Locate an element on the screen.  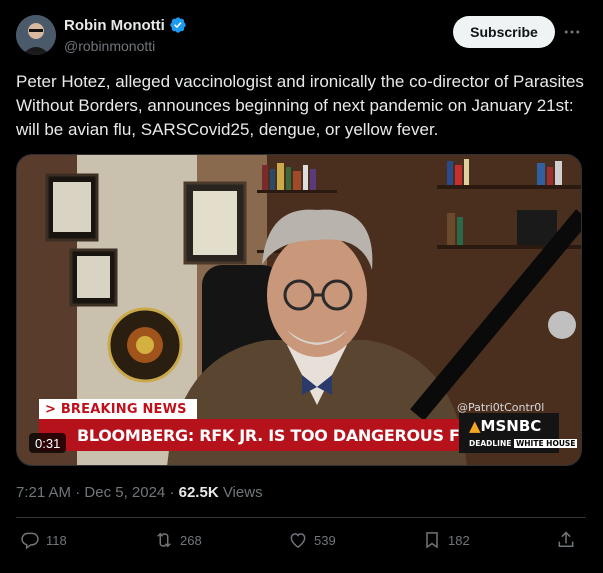
bookmark-count: 182 is located at coordinates (459, 540).